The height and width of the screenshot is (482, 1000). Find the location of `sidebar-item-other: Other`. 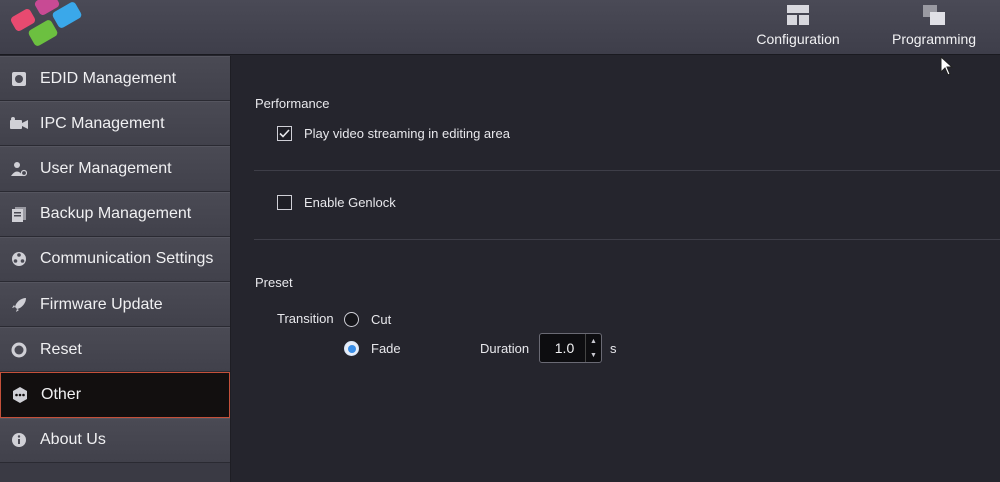

sidebar-item-other: Other is located at coordinates (115, 395).